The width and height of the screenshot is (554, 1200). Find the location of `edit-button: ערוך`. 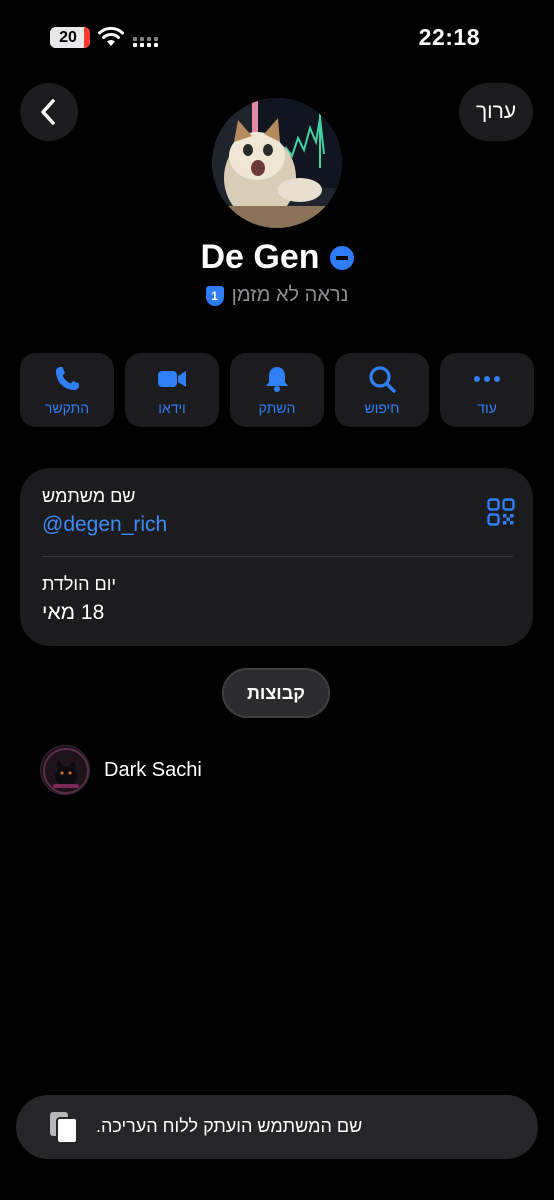

edit-button: ערוך is located at coordinates (496, 112).